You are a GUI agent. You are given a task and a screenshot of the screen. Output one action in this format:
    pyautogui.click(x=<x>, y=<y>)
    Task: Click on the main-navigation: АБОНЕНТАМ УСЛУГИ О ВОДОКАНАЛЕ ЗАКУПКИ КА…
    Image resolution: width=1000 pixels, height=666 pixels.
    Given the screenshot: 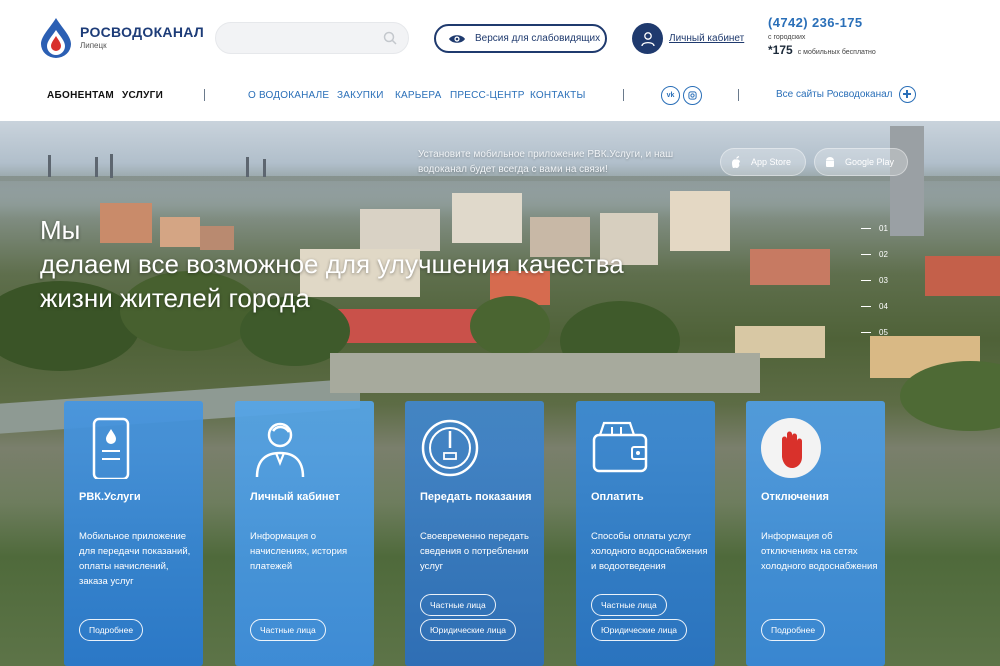 What is the action you would take?
    pyautogui.click(x=500, y=97)
    